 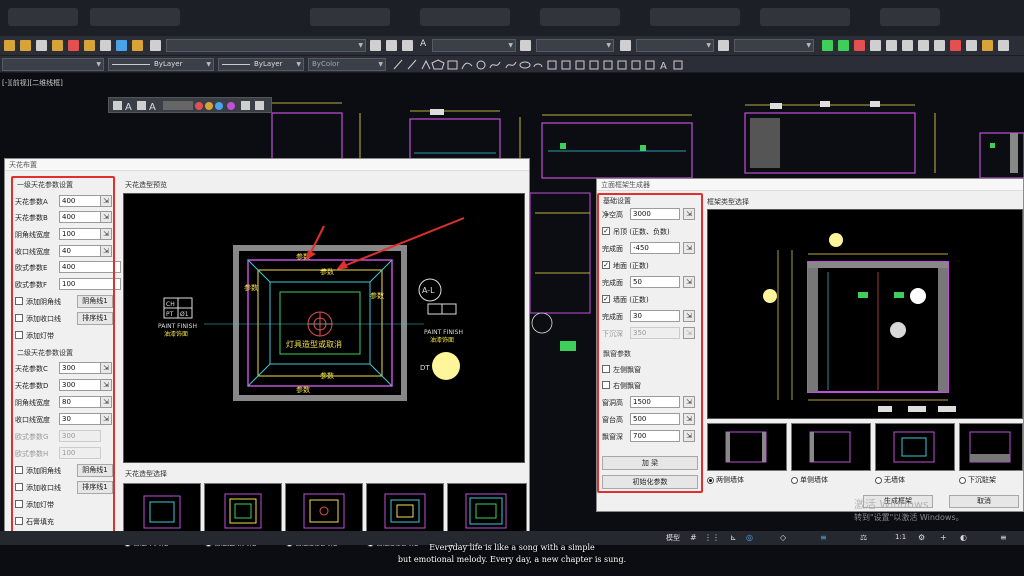 What do you see at coordinates (266, 45) in the screenshot?
I see `layer-combo: ▼` at bounding box center [266, 45].